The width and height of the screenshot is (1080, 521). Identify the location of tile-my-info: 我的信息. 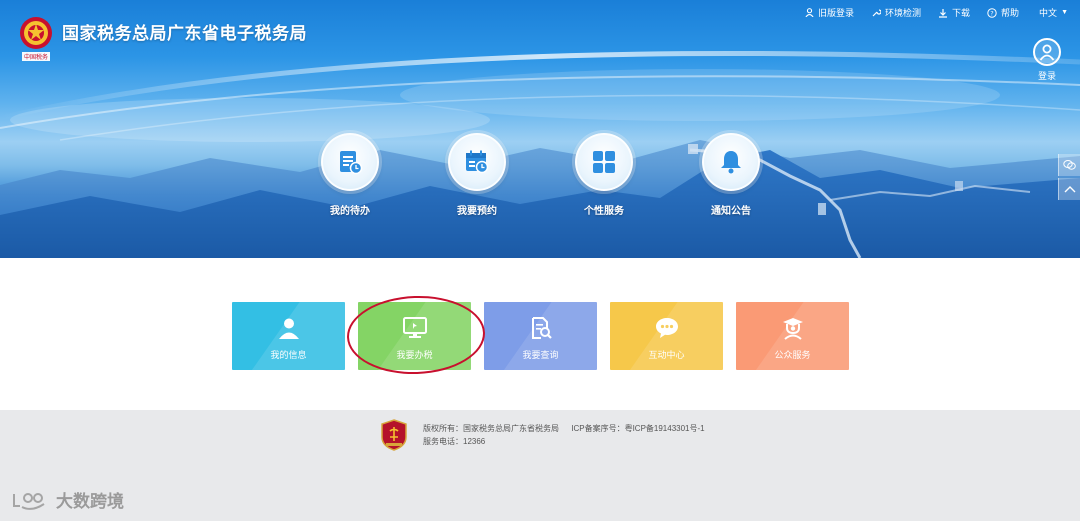
(288, 336).